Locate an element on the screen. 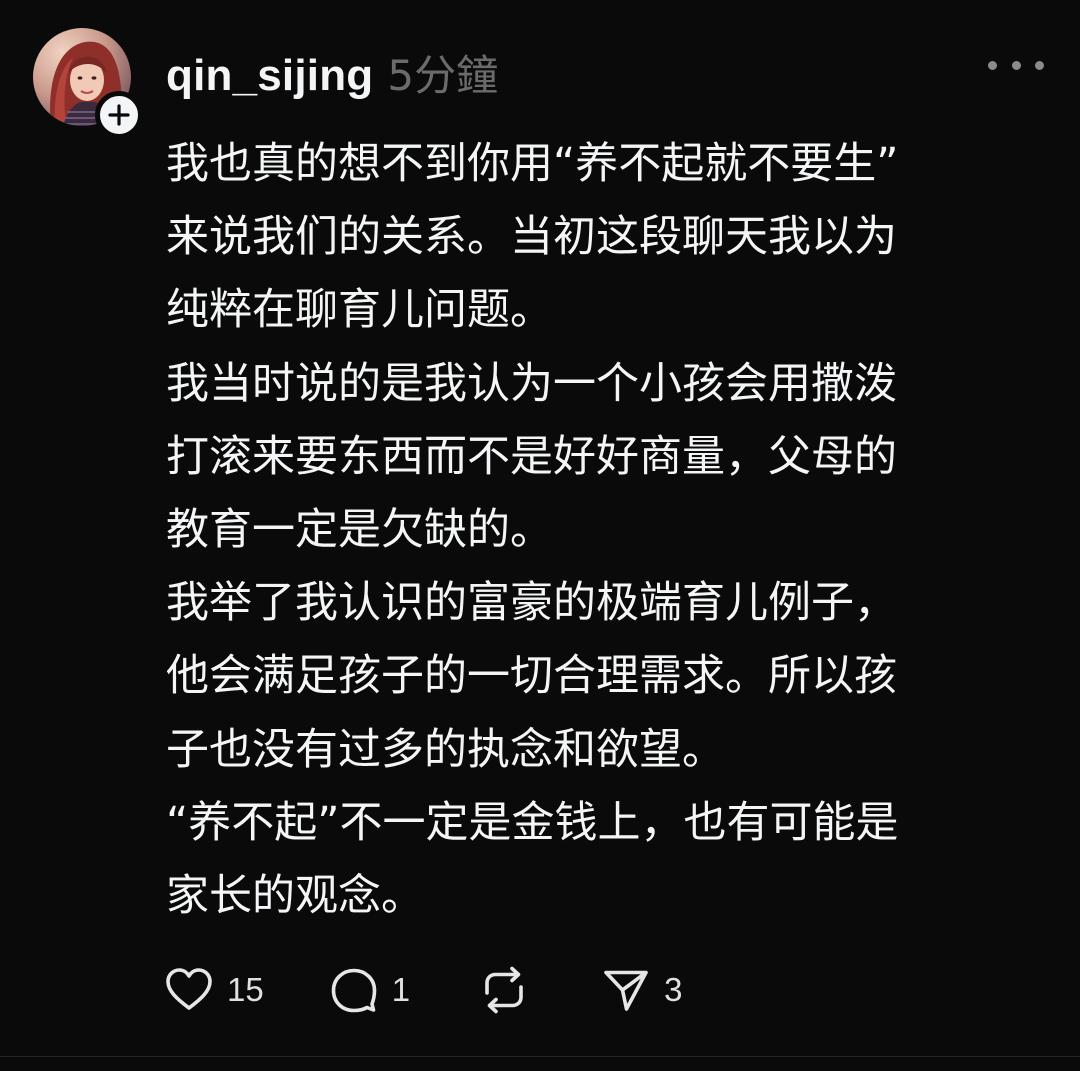 The height and width of the screenshot is (1071, 1080). post-header: qin_sijing 5分鐘 is located at coordinates (332, 72).